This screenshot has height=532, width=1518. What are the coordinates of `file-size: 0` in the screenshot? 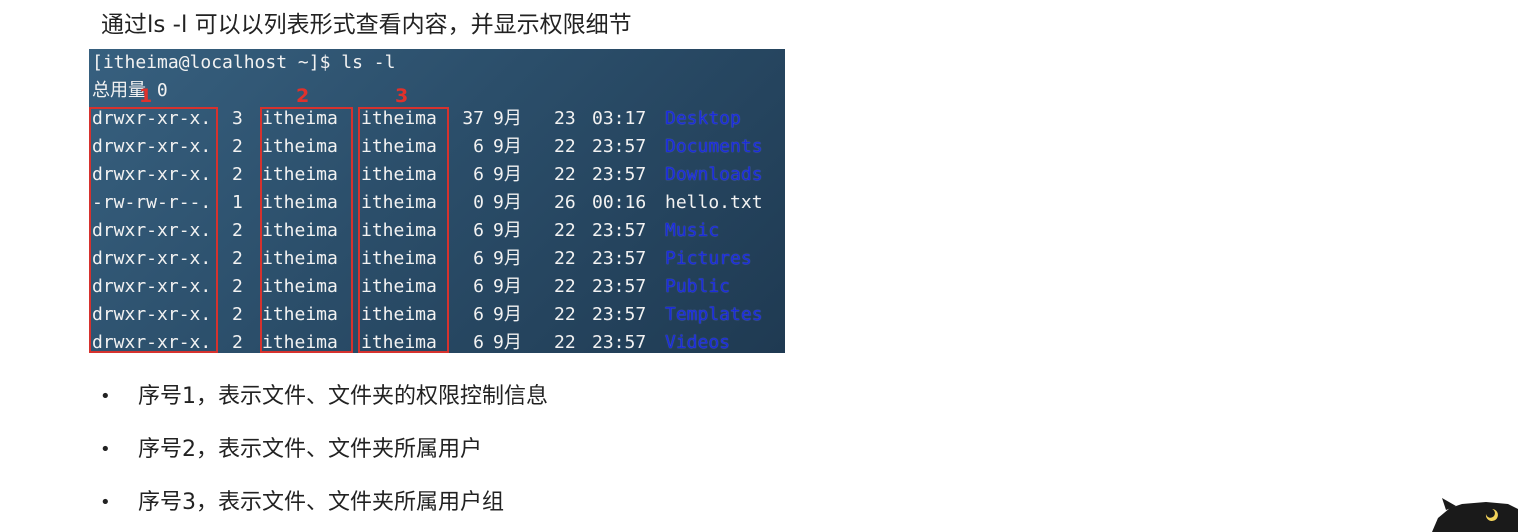 It's located at (478, 202).